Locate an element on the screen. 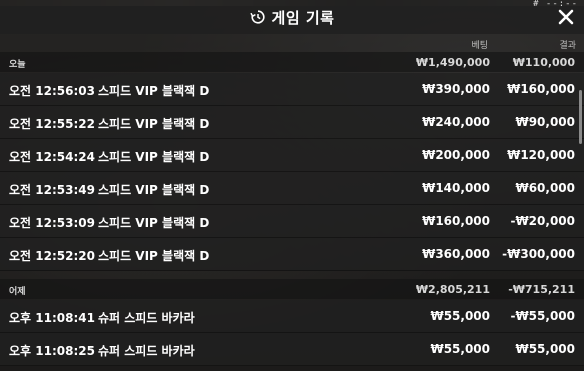 The image size is (584, 371). row-result: ₩160,000 is located at coordinates (541, 89).